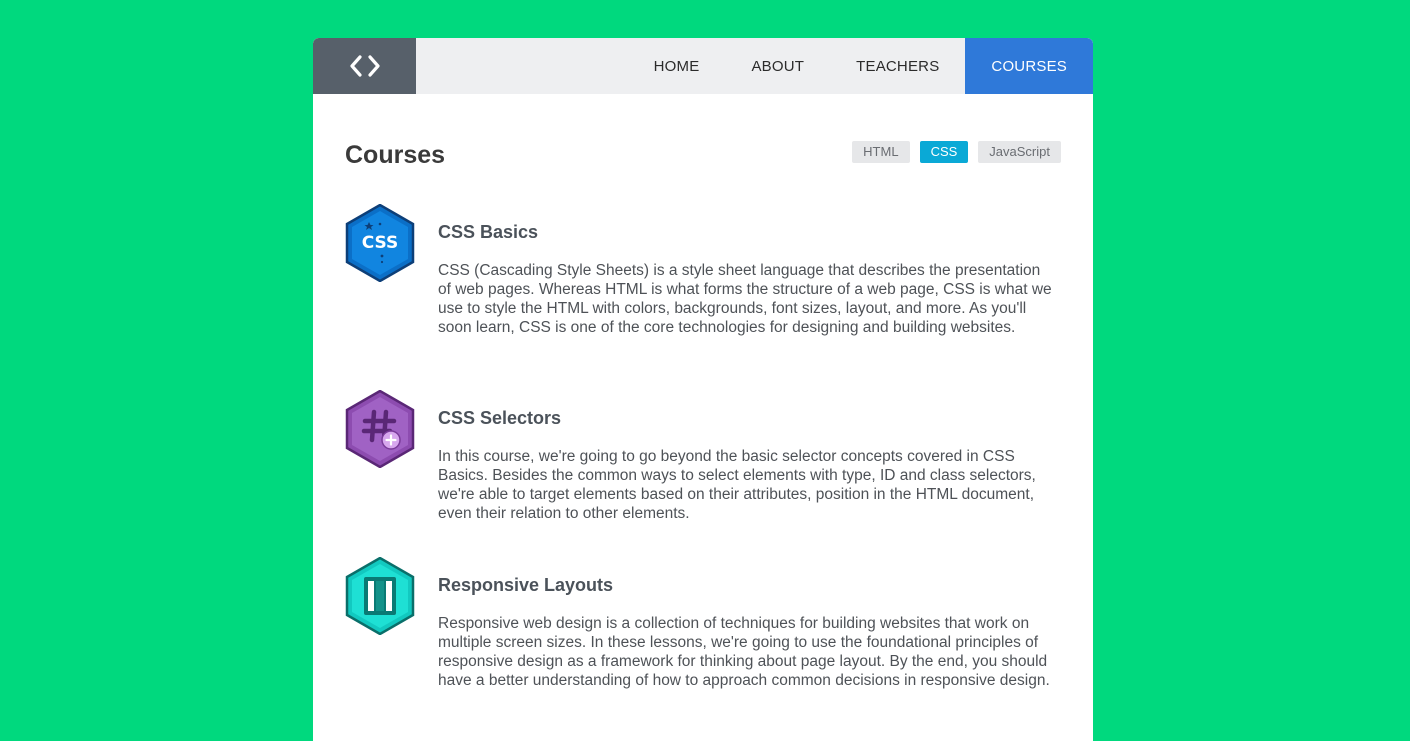 This screenshot has height=741, width=1410. What do you see at coordinates (1029, 66) in the screenshot?
I see `nav-courses: COURSES` at bounding box center [1029, 66].